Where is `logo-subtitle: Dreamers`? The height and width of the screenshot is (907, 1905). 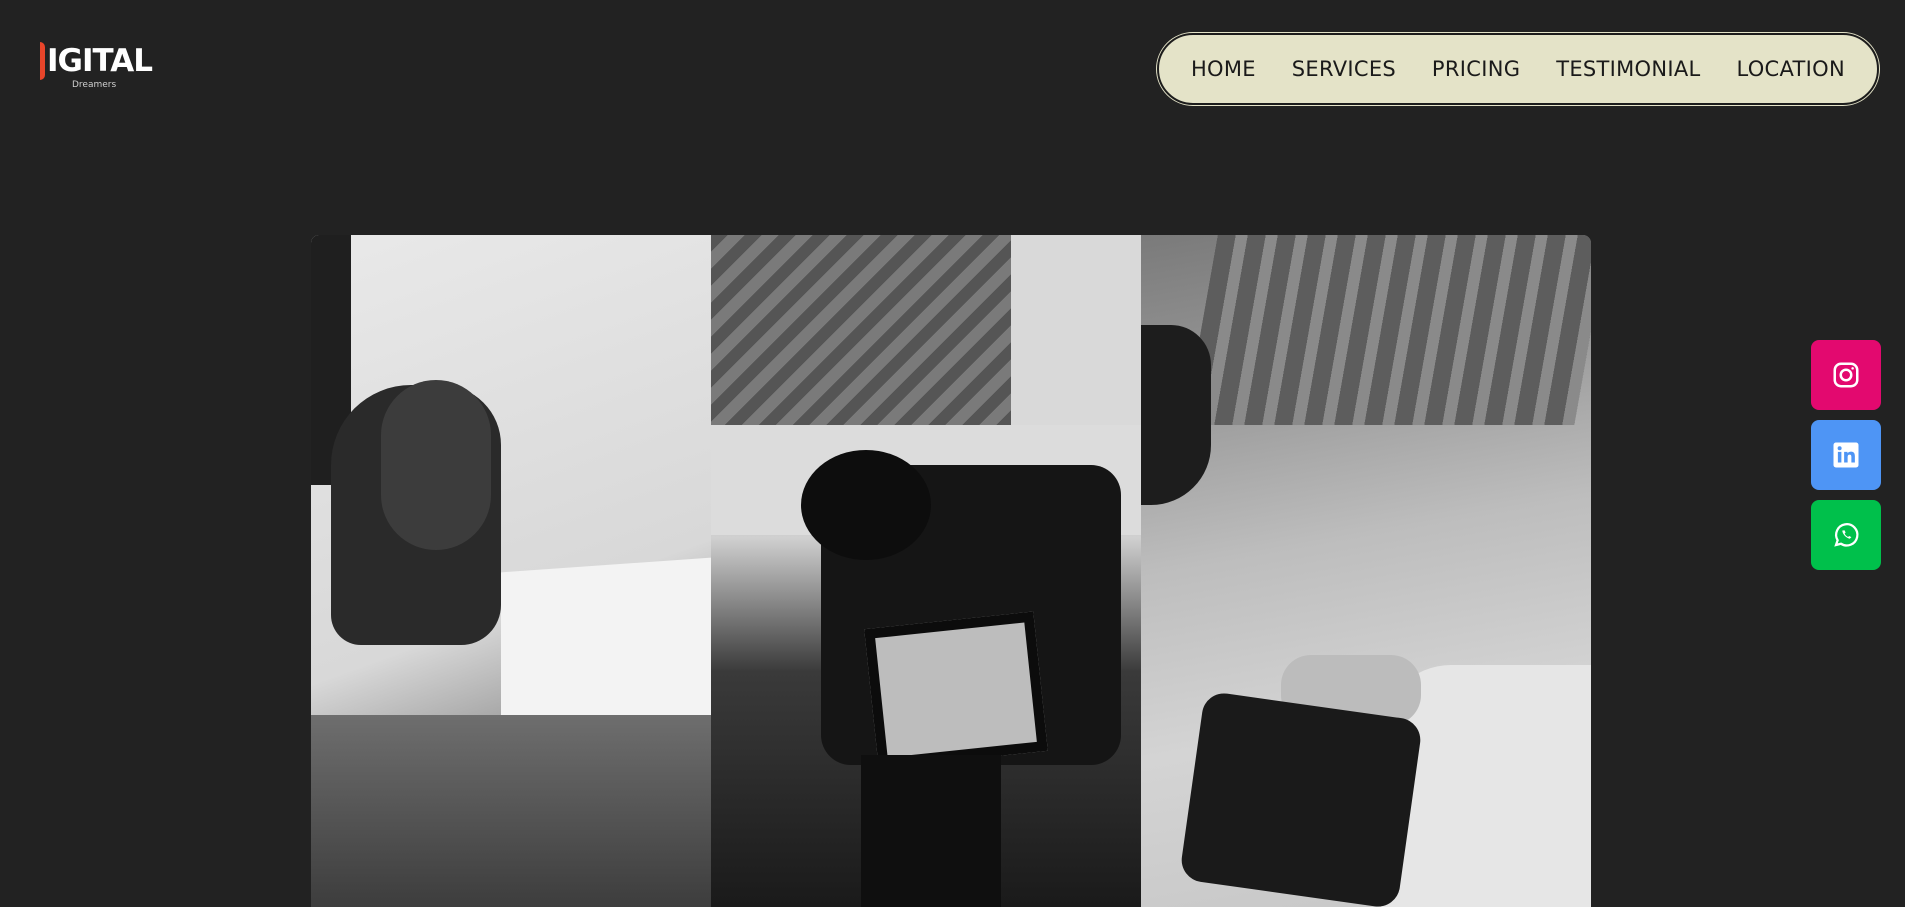
logo-subtitle: Dreamers is located at coordinates (94, 85).